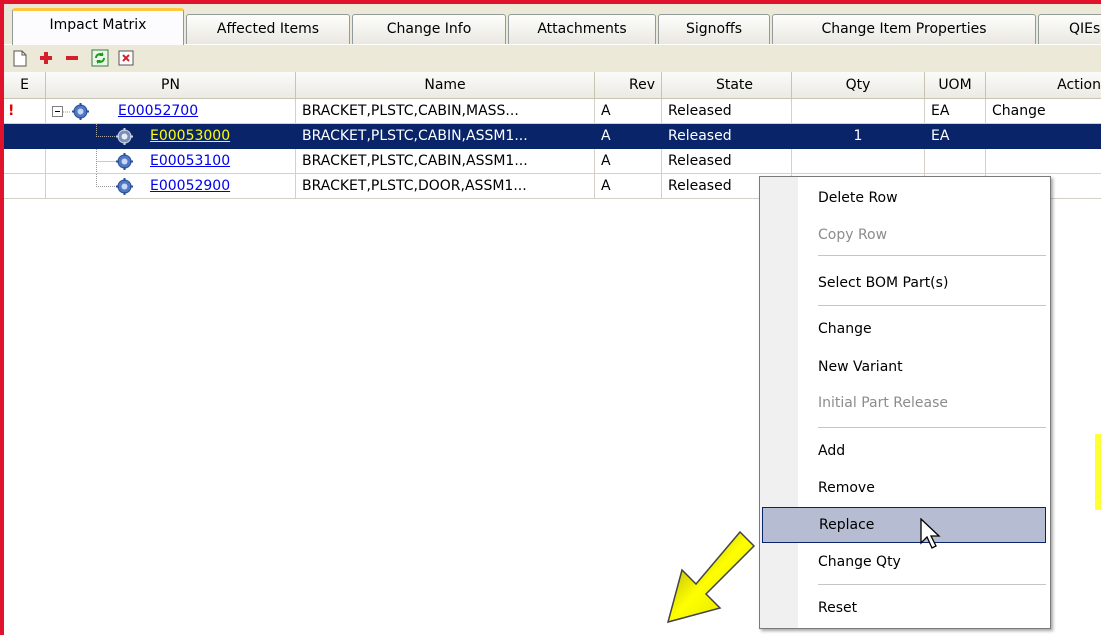 The image size is (1101, 635). What do you see at coordinates (582, 29) in the screenshot?
I see `tab-attachments: Attachments` at bounding box center [582, 29].